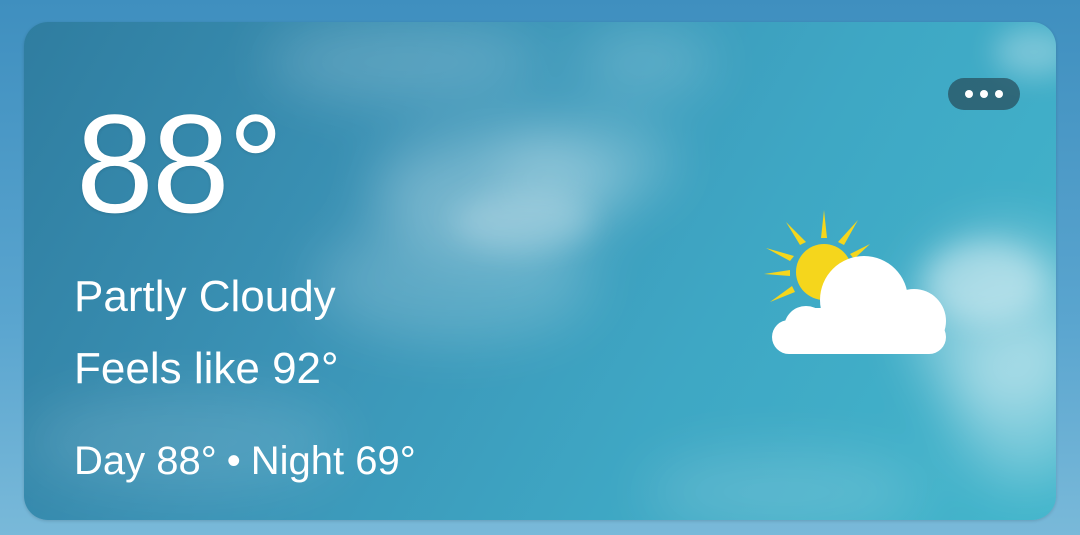 Image resolution: width=1080 pixels, height=535 pixels. What do you see at coordinates (145, 461) in the screenshot?
I see `day-temperature: Day 88°` at bounding box center [145, 461].